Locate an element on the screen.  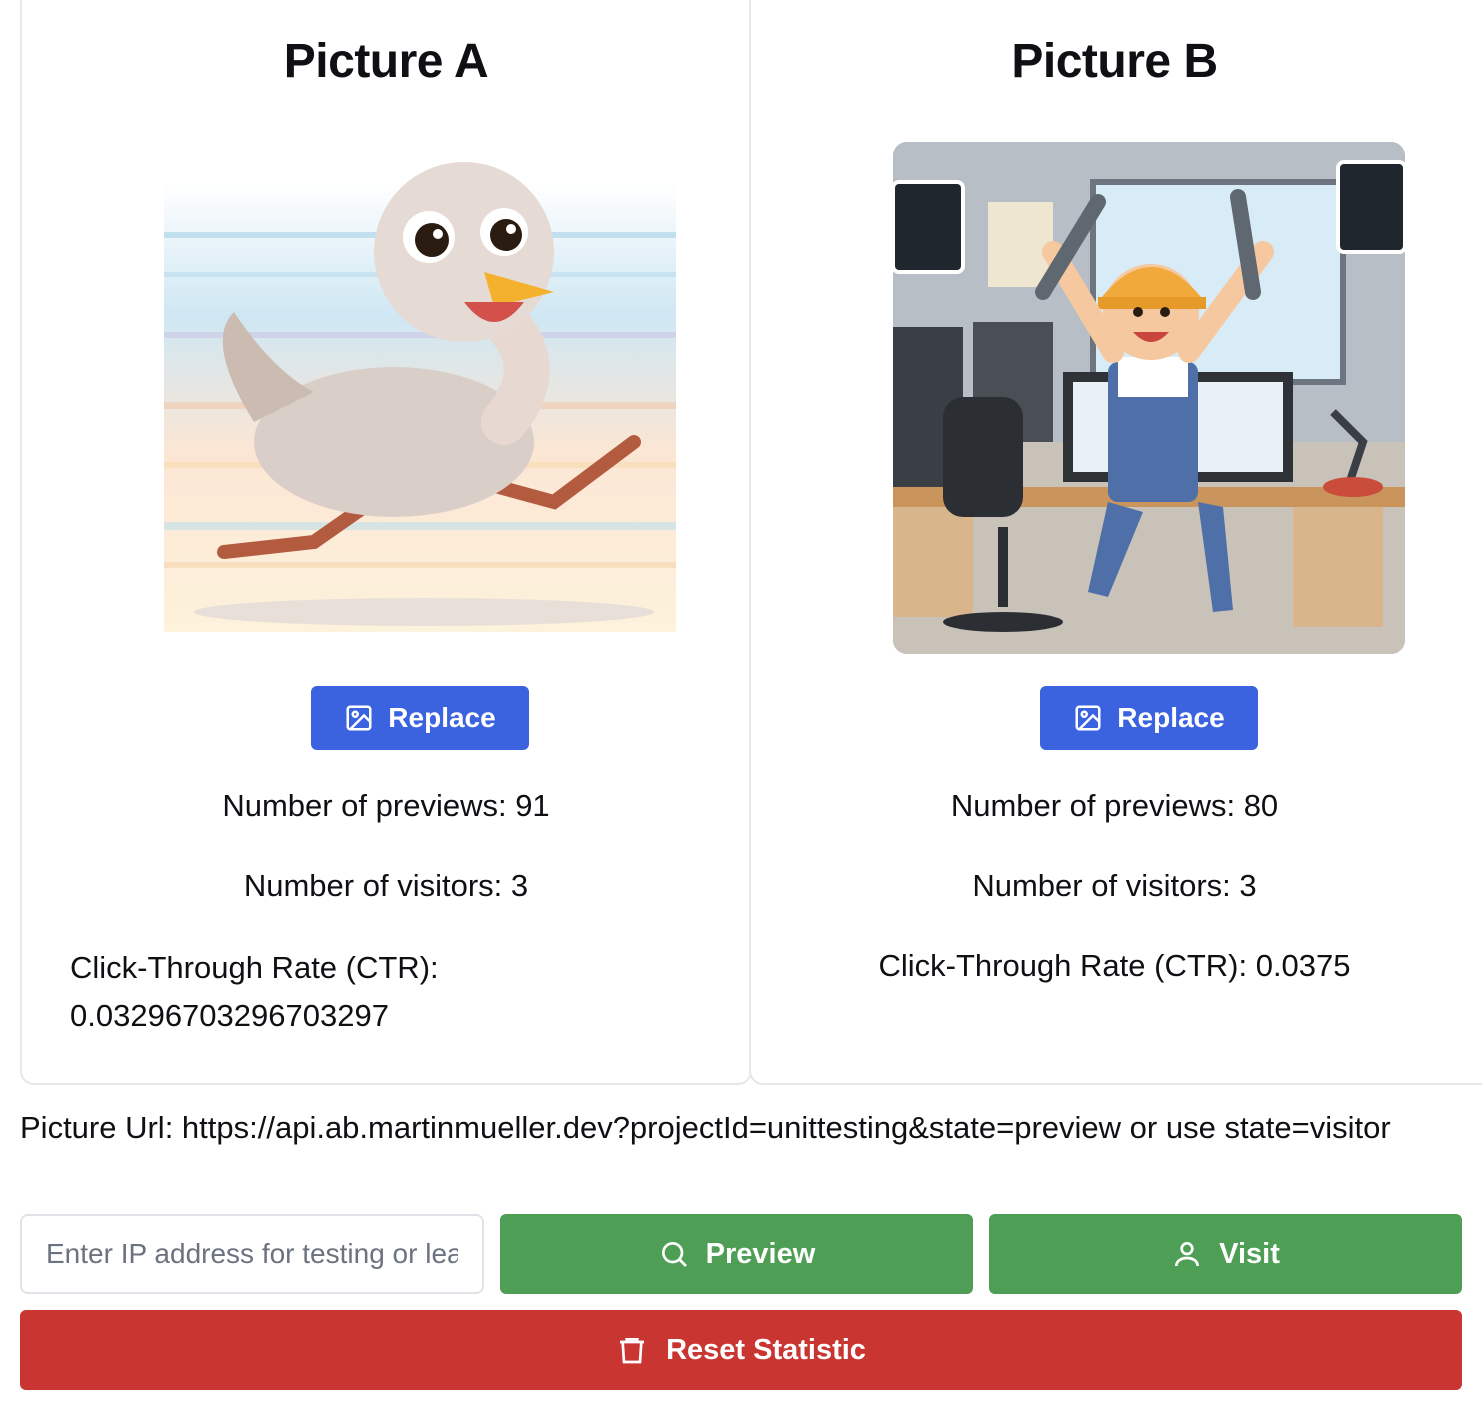
user-icon is located at coordinates (1187, 1254).